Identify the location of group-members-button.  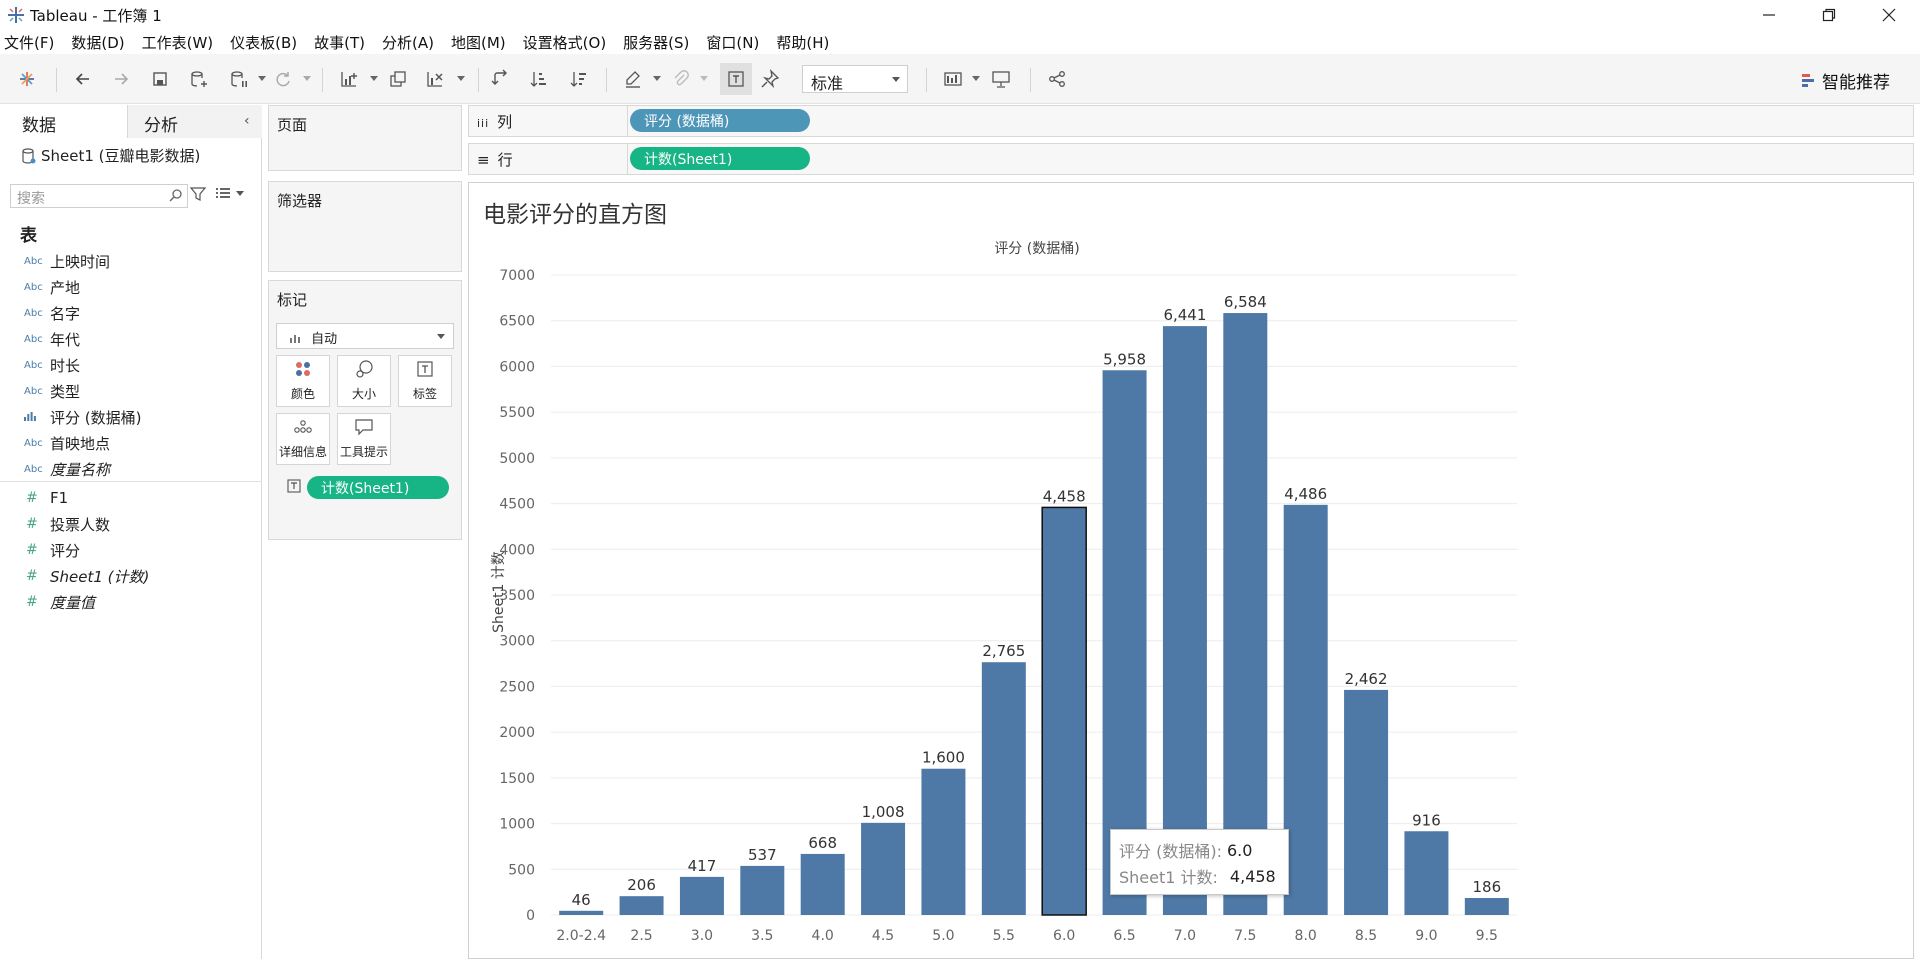
(680, 79).